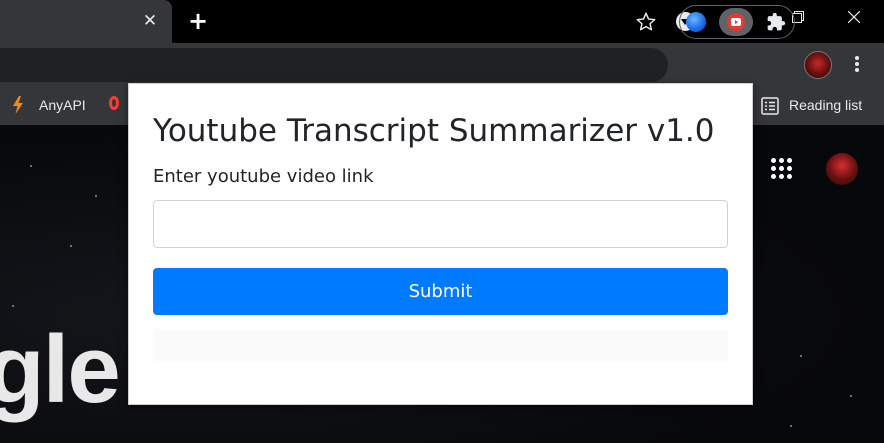  I want to click on submit-button: Submit, so click(440, 291).